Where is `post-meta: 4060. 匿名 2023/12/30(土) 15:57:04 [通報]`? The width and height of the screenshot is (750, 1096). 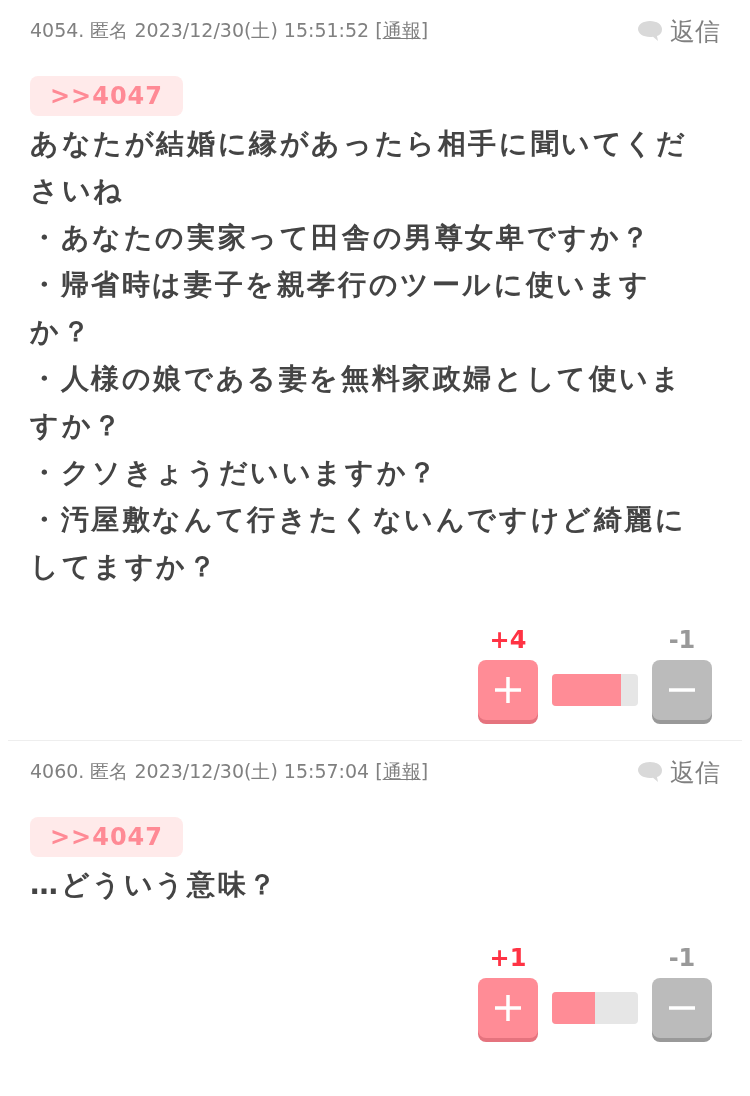 post-meta: 4060. 匿名 2023/12/30(土) 15:57:04 [通報] is located at coordinates (229, 771).